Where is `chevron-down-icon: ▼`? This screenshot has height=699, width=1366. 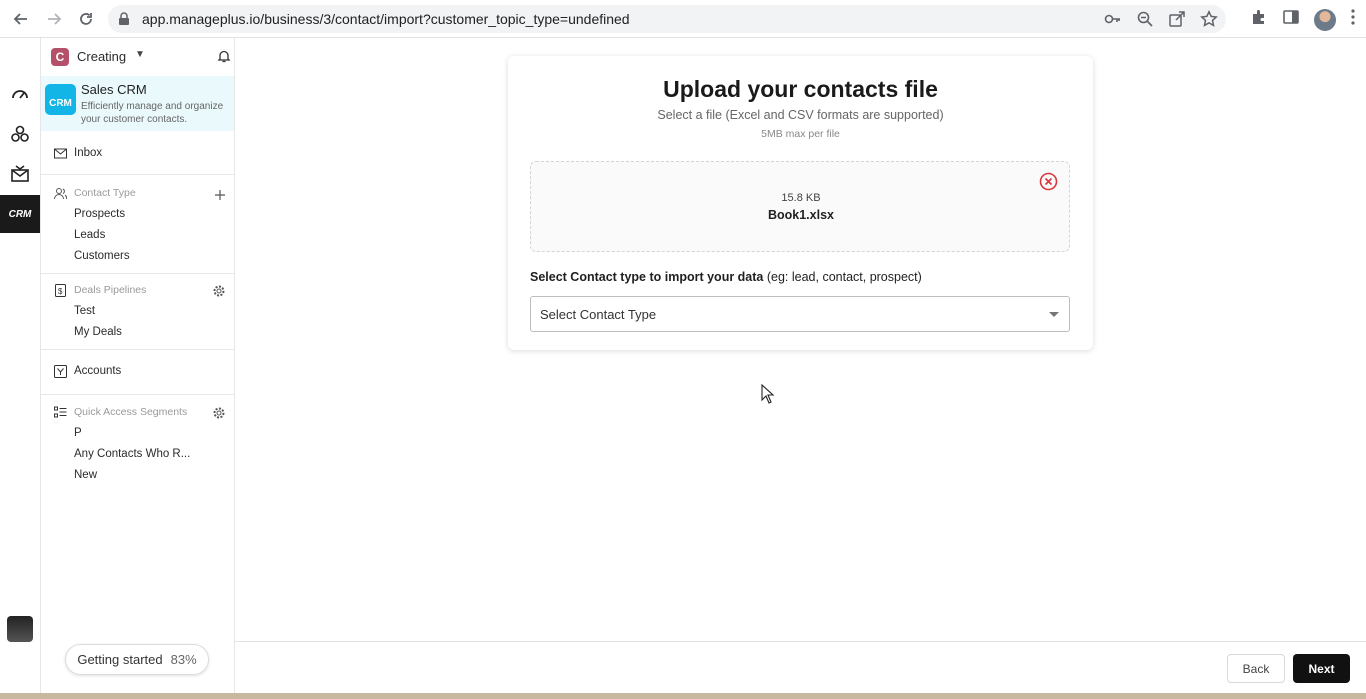 chevron-down-icon: ▼ is located at coordinates (140, 54).